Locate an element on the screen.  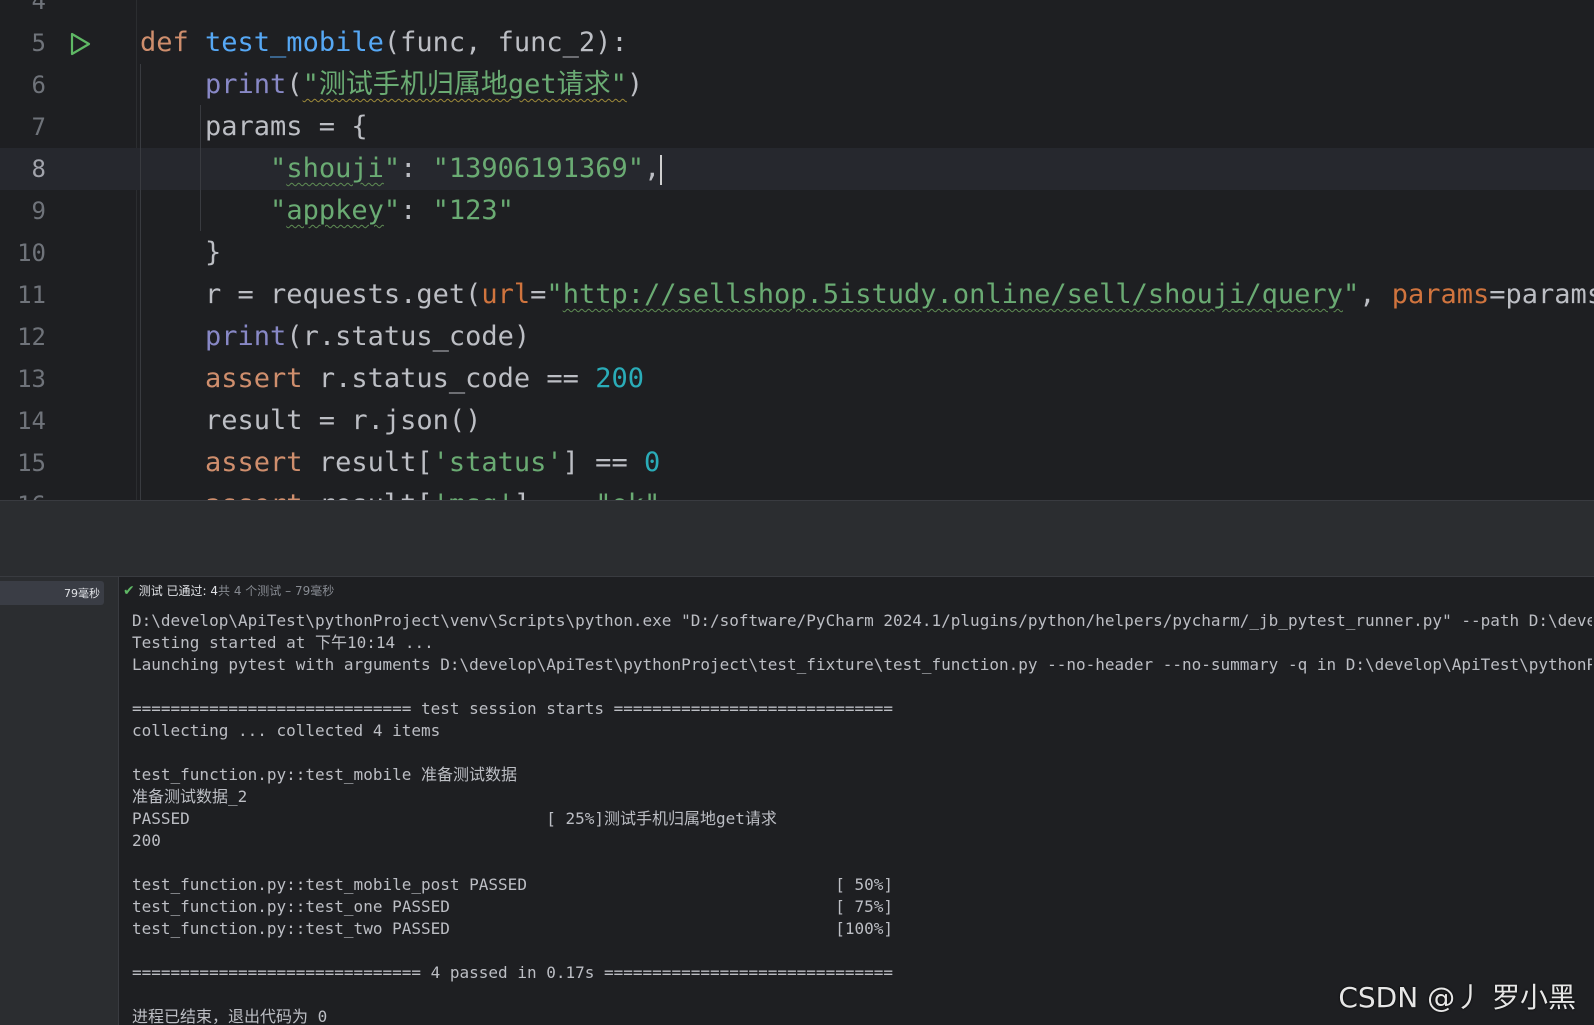
console-line: collecting ... collected 4 items is located at coordinates (286, 730).